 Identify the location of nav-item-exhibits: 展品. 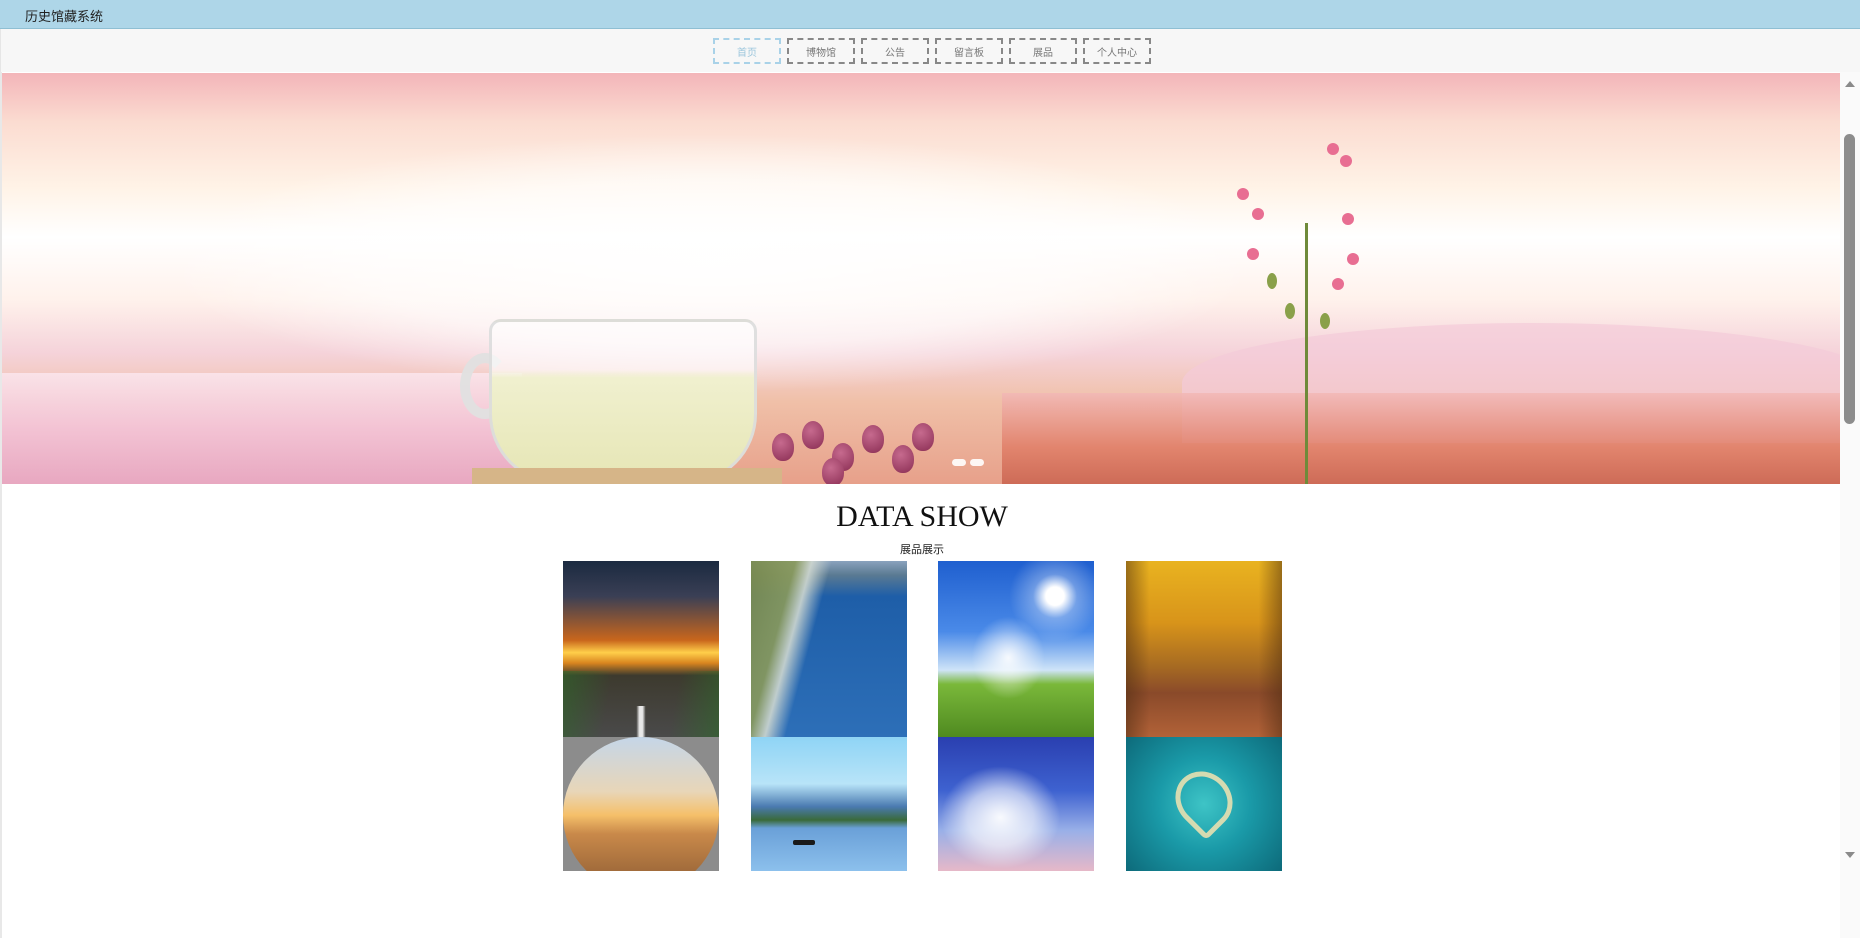
(1043, 51).